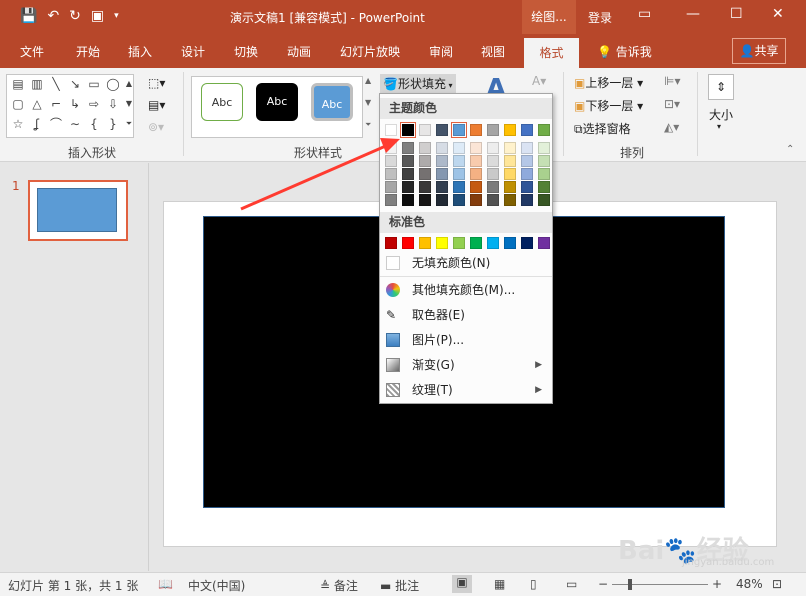 This screenshot has height=596, width=806. Describe the element at coordinates (462, 584) in the screenshot. I see `normal-view-icon: ▣` at that location.